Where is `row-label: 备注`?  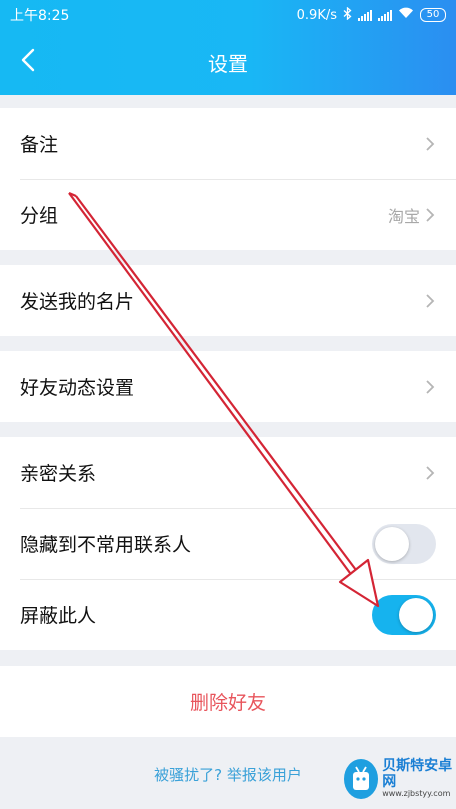 row-label: 备注 is located at coordinates (39, 145).